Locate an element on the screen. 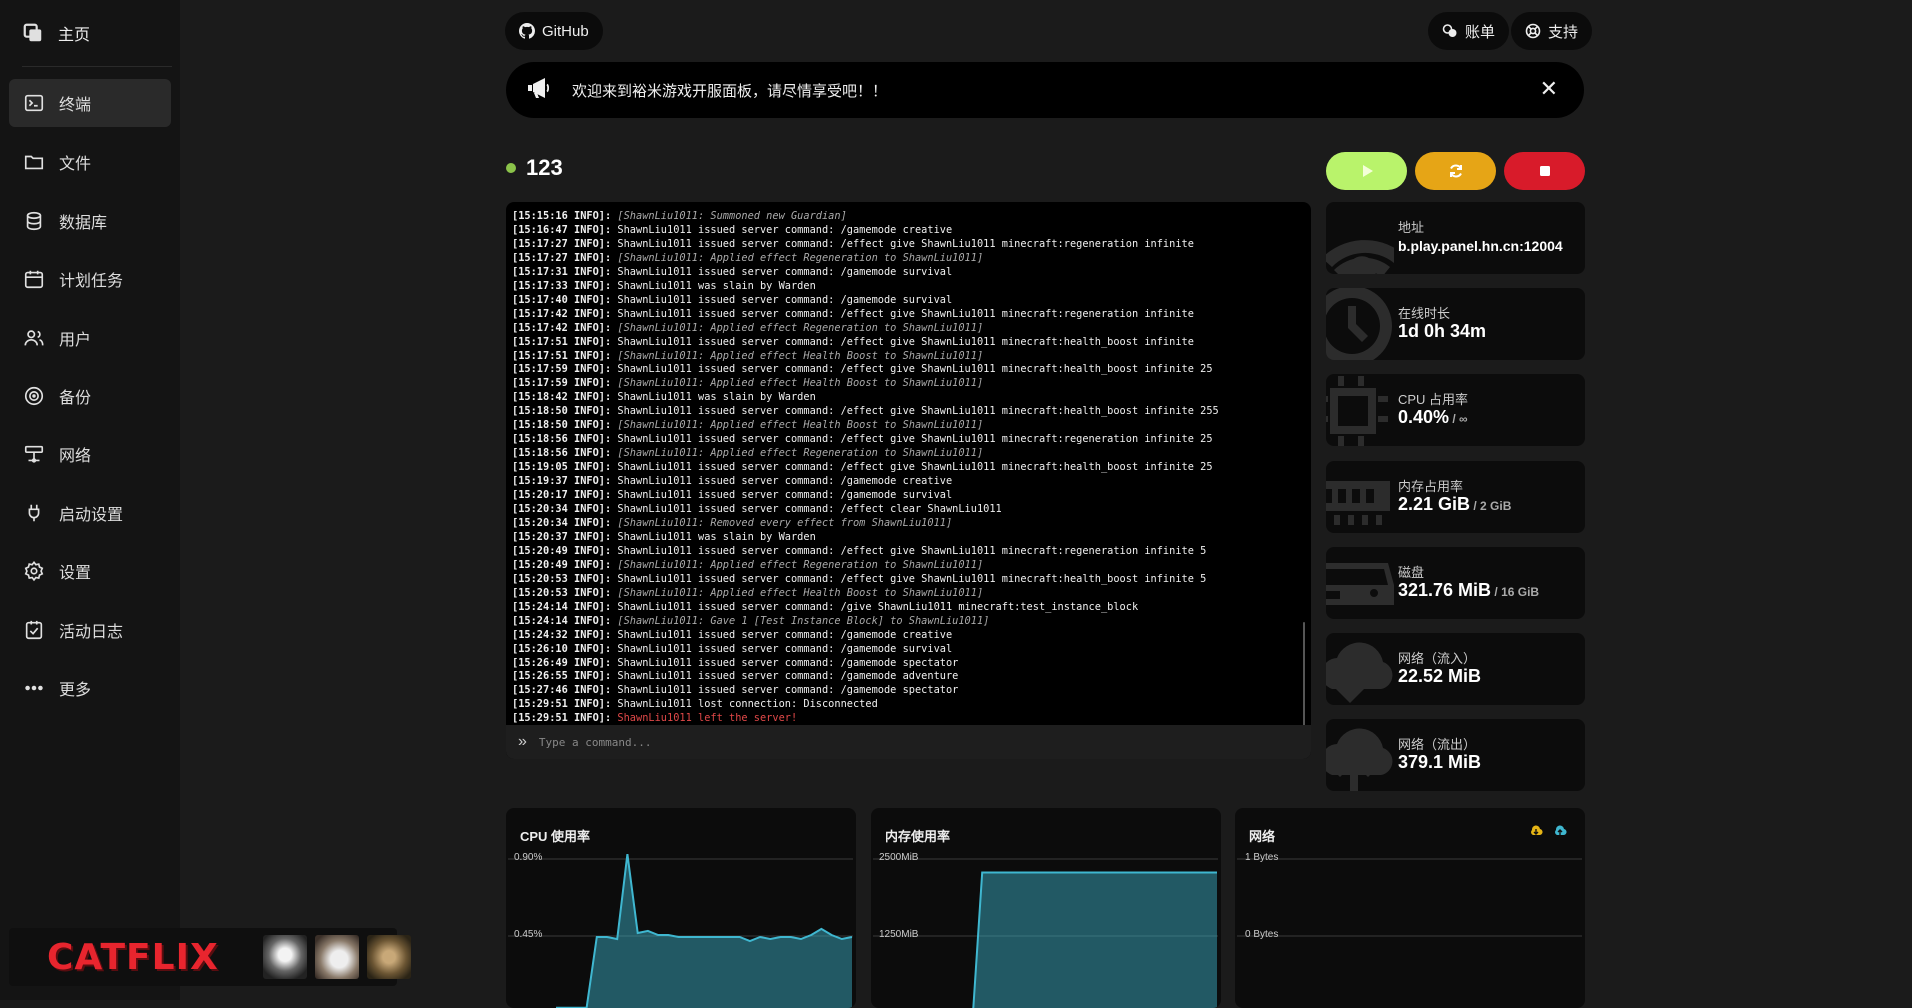  console-timestamp: [15:20:49 INFO]: is located at coordinates (561, 551).